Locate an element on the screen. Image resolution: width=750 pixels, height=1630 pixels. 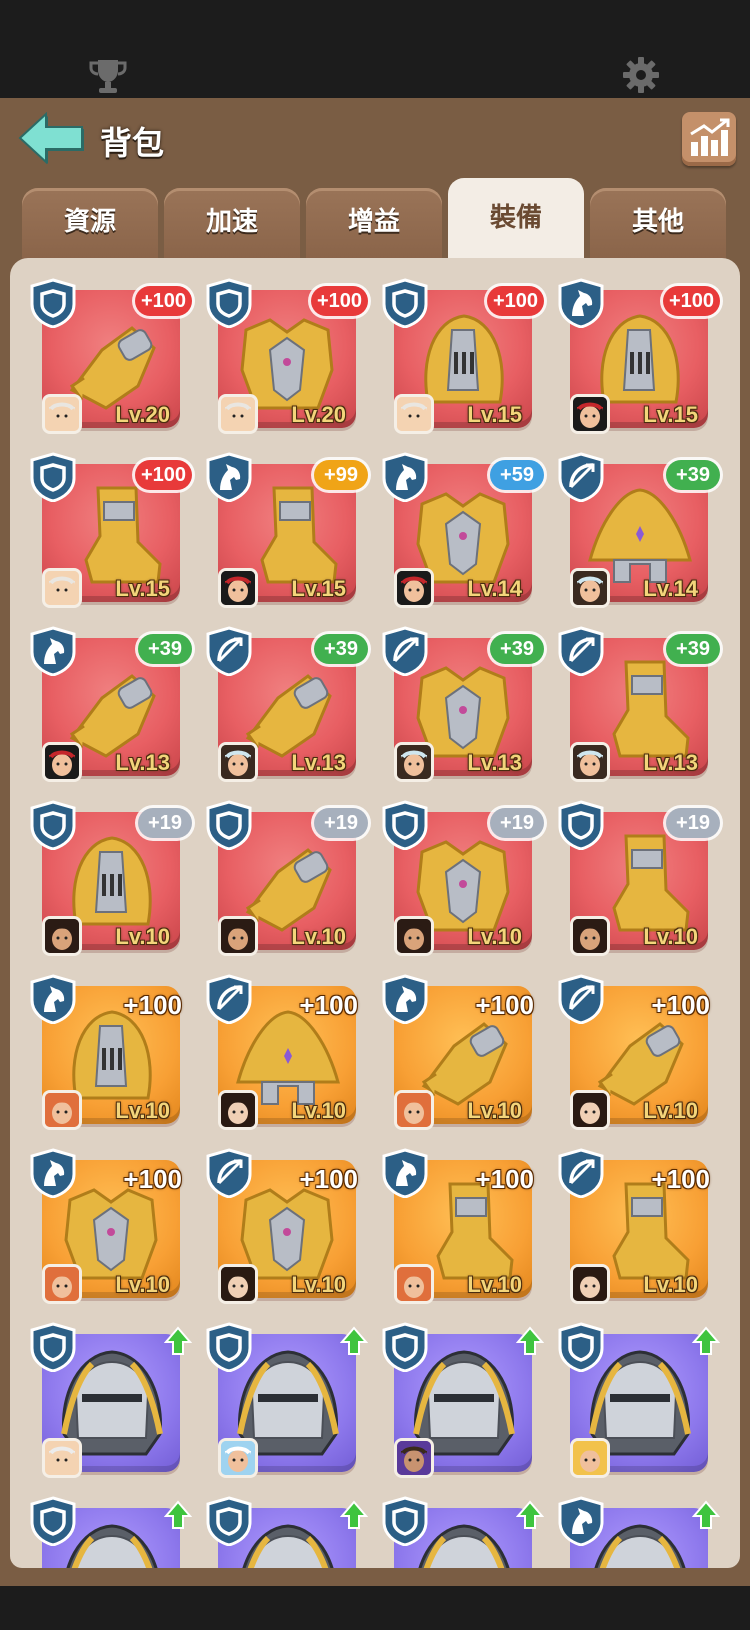
trophy-icon is located at coordinates (108, 76).